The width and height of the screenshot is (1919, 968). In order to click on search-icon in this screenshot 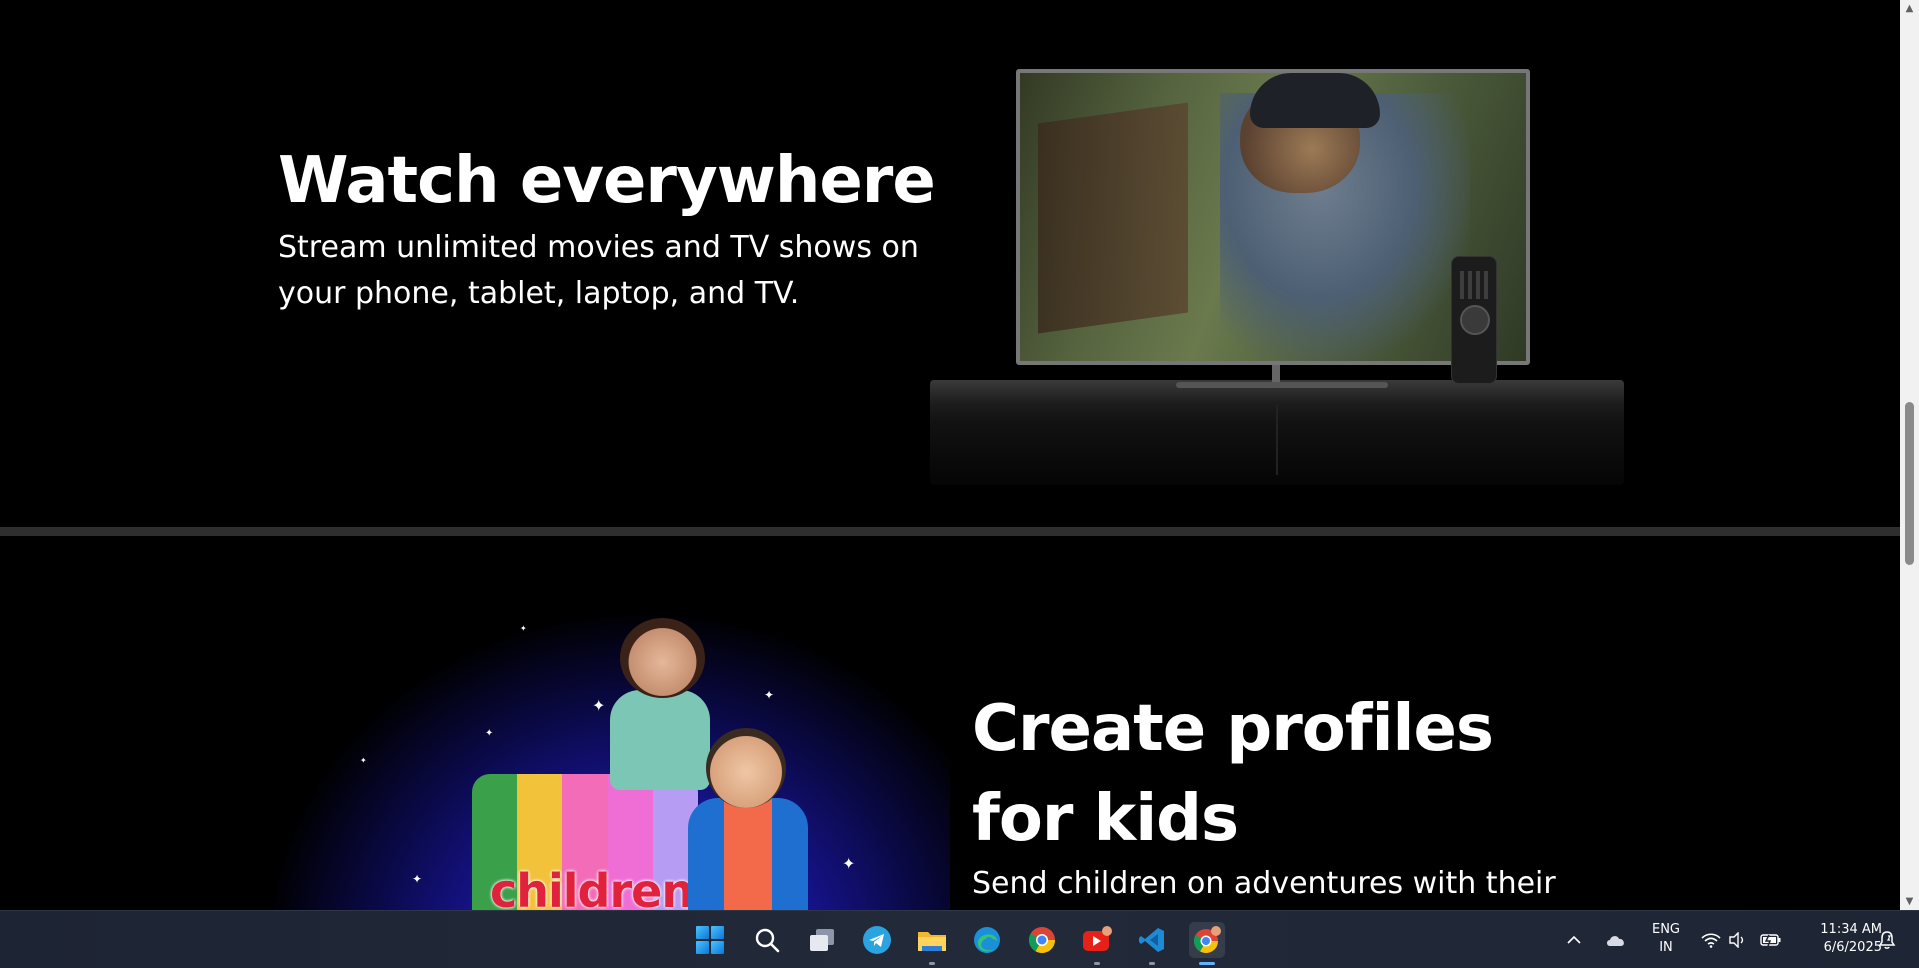, I will do `click(767, 940)`.